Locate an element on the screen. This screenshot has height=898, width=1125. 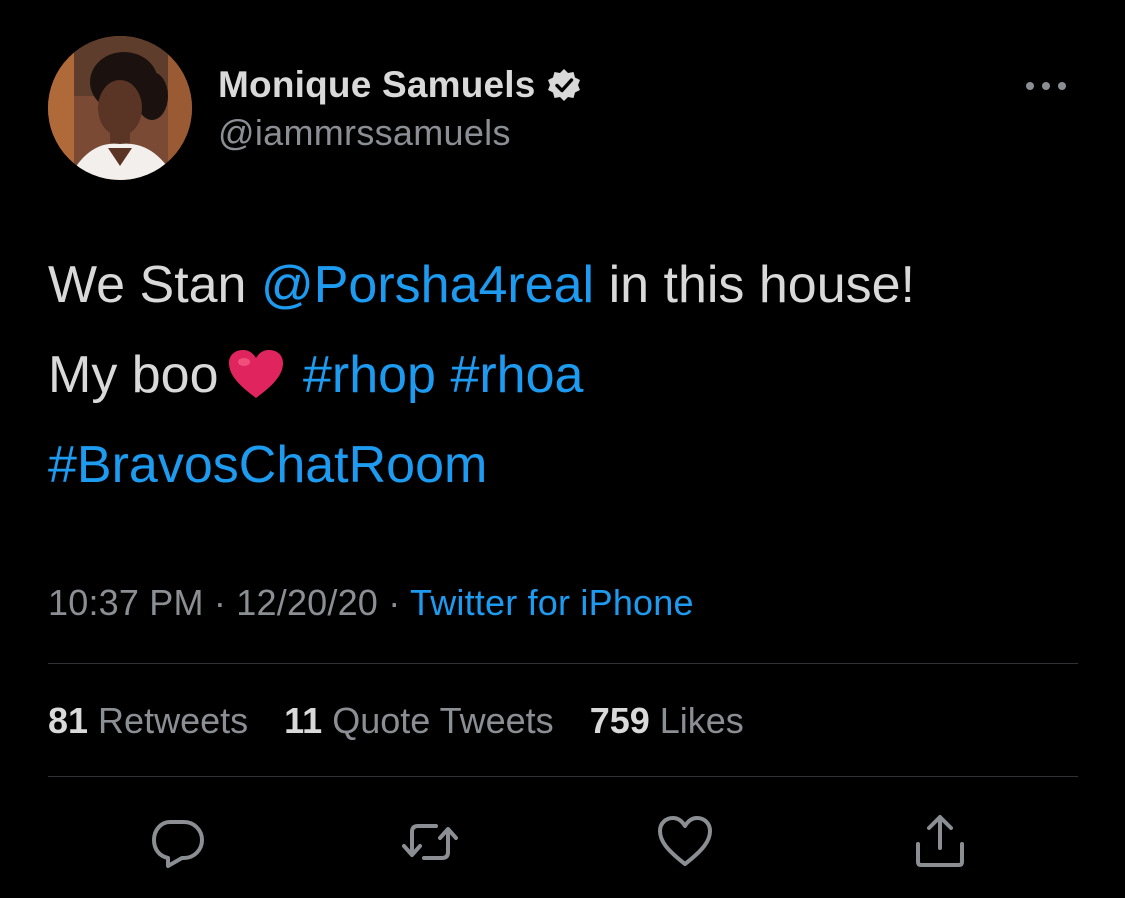
retweets-count: 81 is located at coordinates (68, 720).